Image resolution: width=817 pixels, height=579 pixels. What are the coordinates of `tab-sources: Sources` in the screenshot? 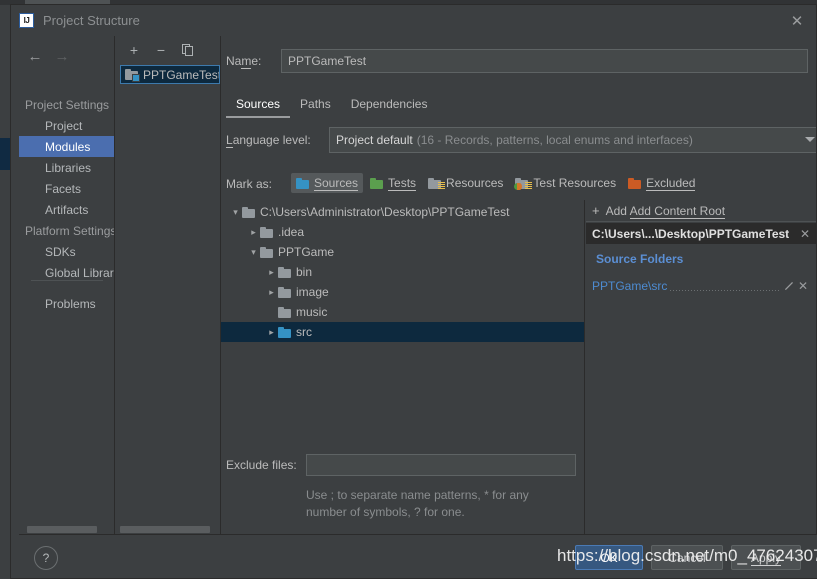 It's located at (258, 105).